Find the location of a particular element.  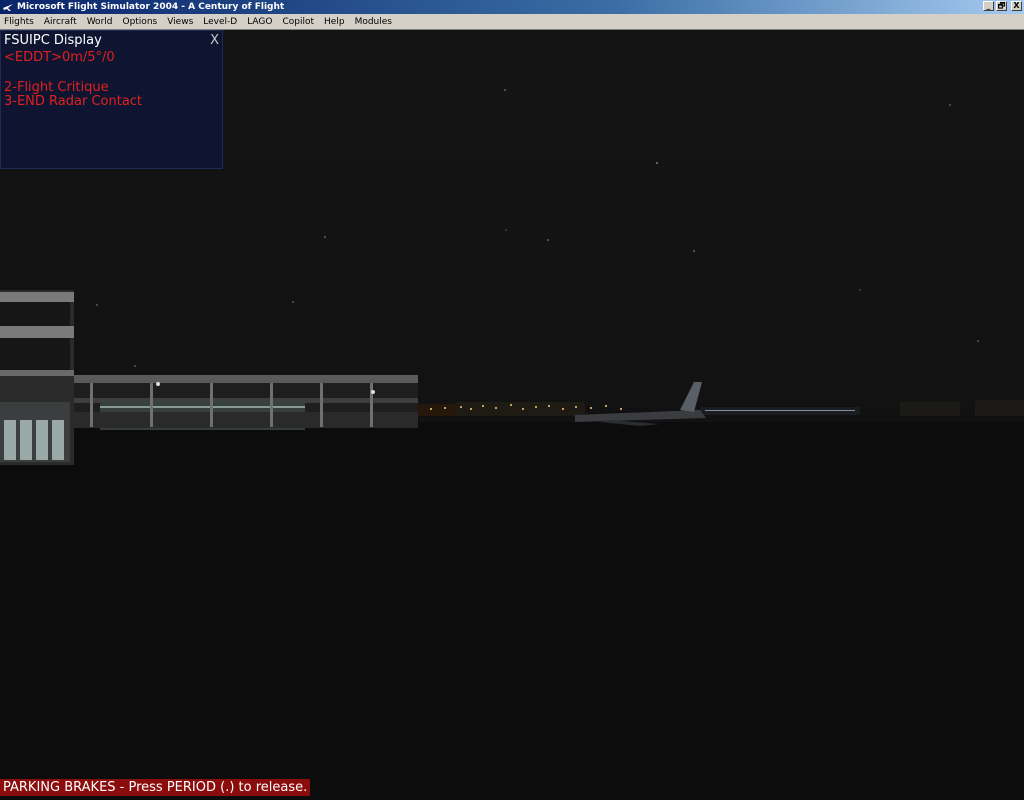

window-controls: _ 🗗 X is located at coordinates (1002, 6).